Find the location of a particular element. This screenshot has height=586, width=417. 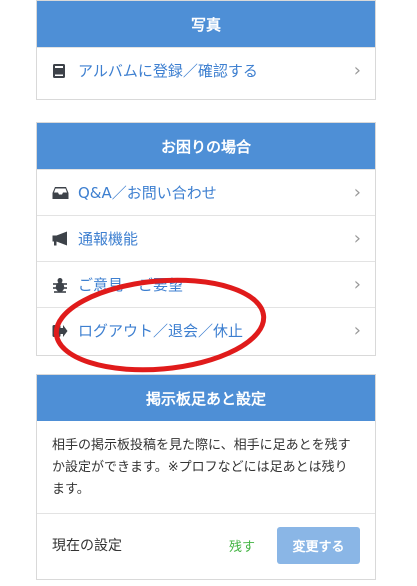

inbox-icon is located at coordinates (63, 193).